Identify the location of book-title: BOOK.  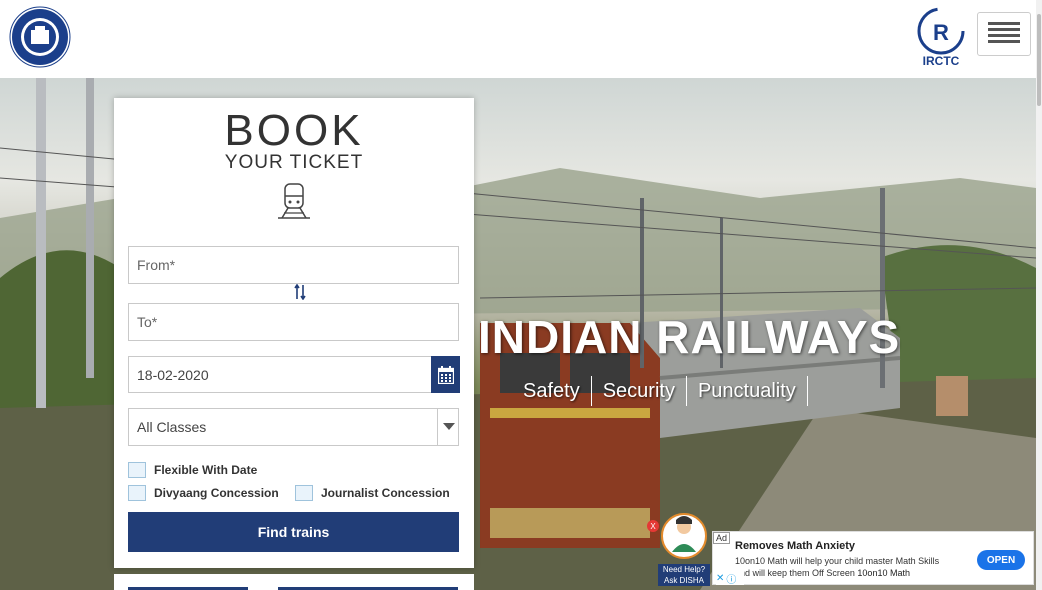
(294, 130).